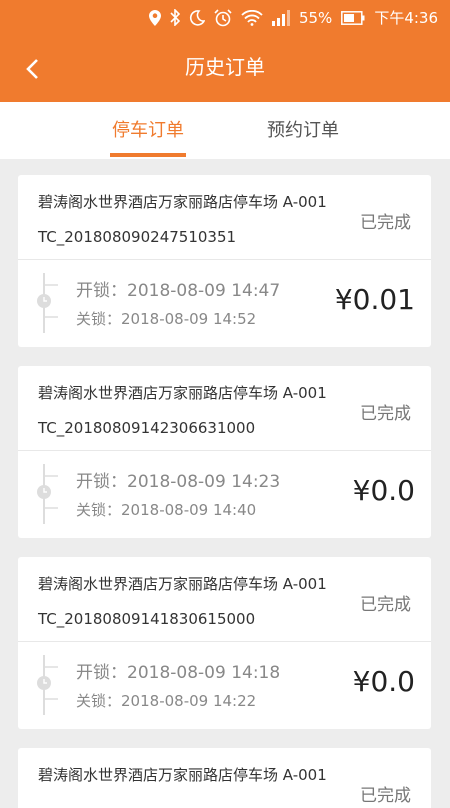  I want to click on unlock-time: 开锁：2018-08-09 14:18, so click(178, 670).